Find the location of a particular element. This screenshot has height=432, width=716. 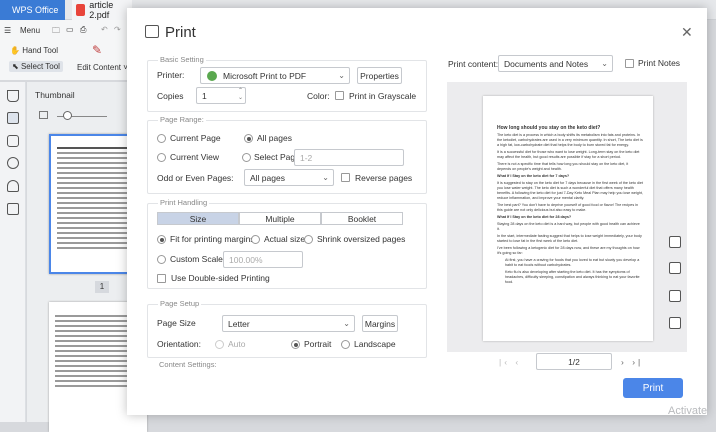

page-range-title: Page Range: is located at coordinates (182, 119).